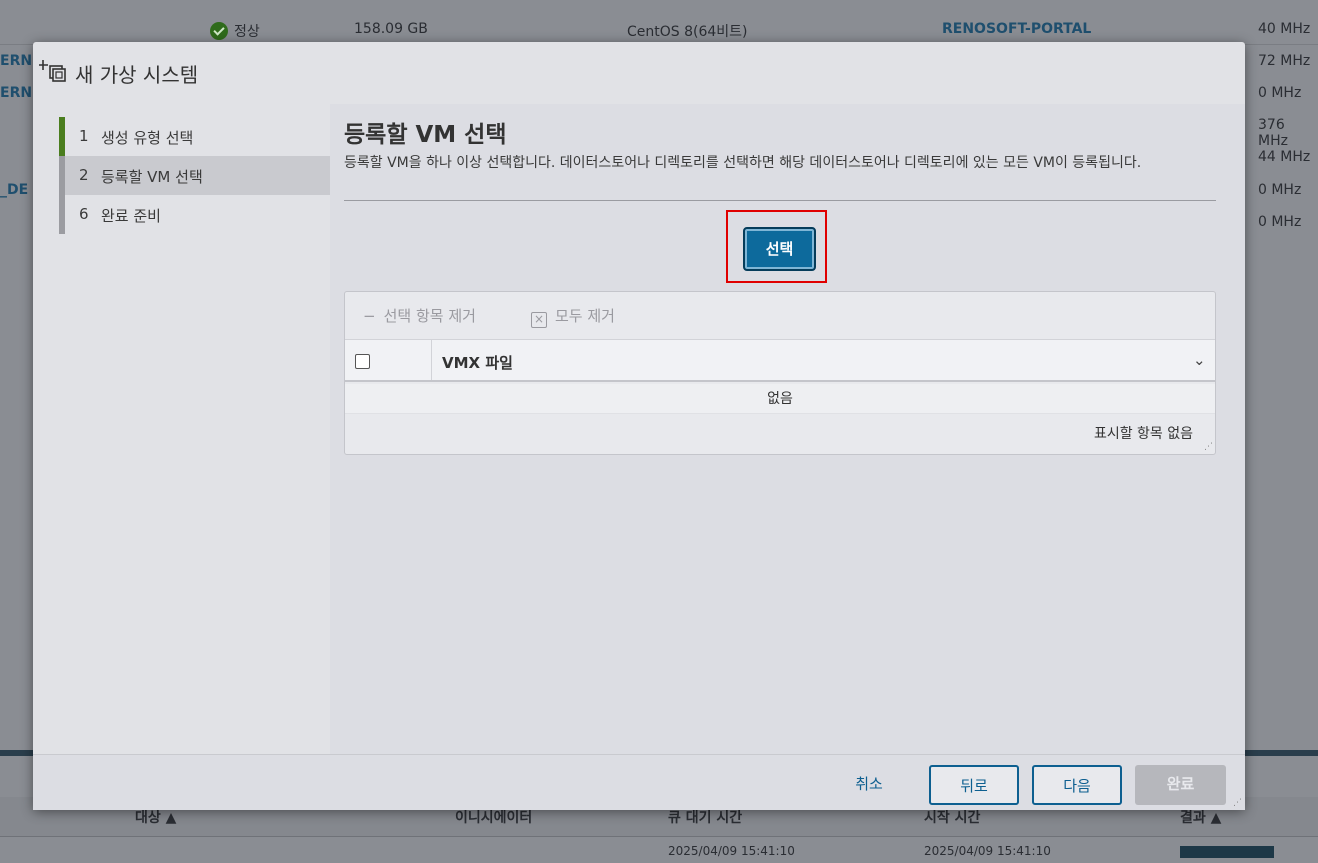 This screenshot has width=1318, height=863. I want to click on status-ok-icon, so click(219, 31).